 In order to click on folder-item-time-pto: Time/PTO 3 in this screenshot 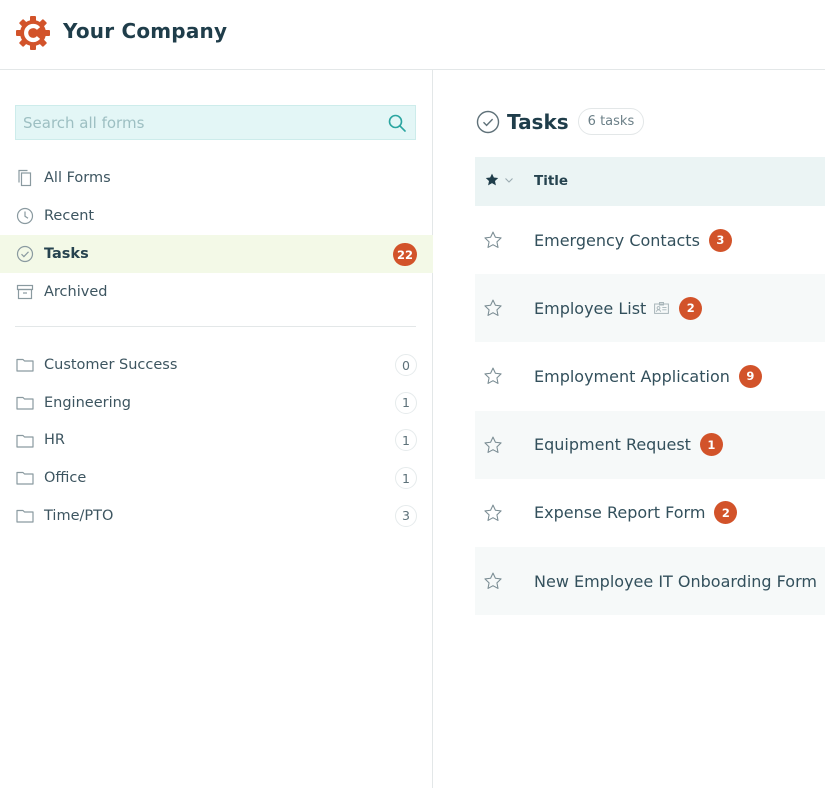, I will do `click(216, 516)`.